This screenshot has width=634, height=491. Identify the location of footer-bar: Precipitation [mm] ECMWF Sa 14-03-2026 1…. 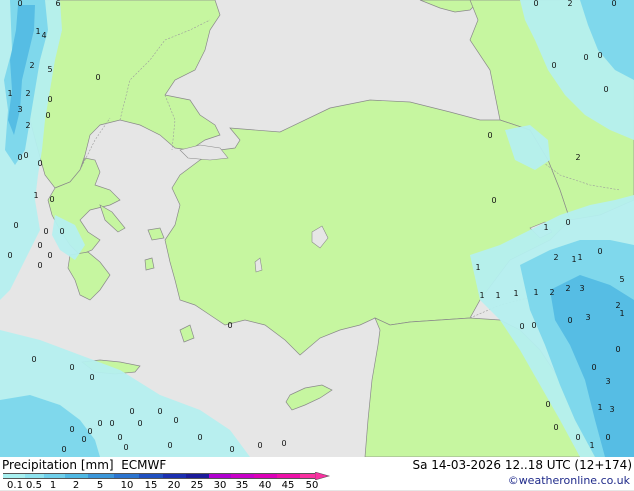
(317, 474).